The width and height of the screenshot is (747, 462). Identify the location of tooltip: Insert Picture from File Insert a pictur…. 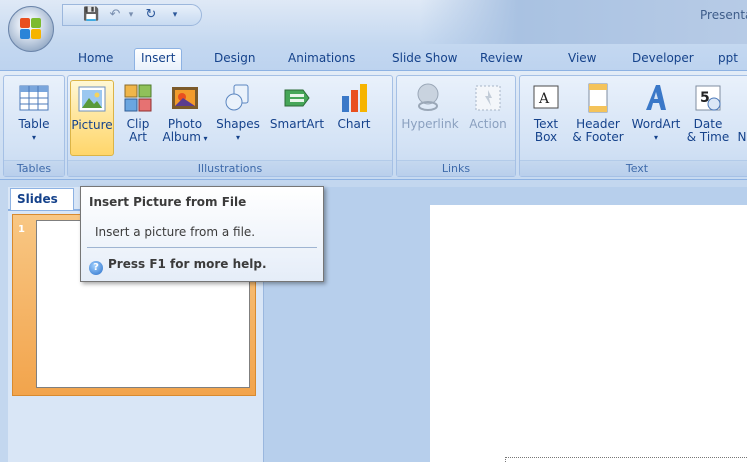
(202, 234).